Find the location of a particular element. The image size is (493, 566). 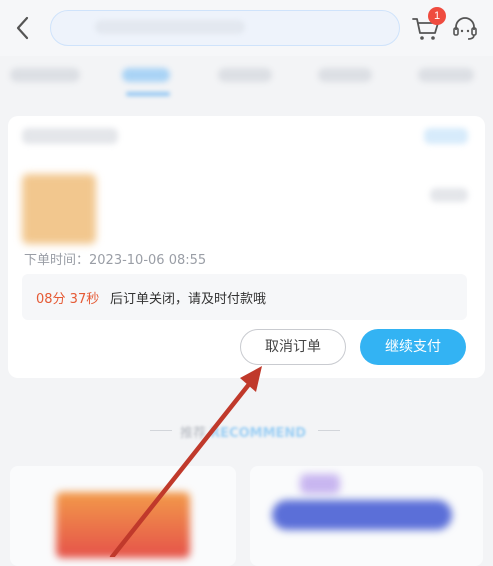

order-status-tabs is located at coordinates (246, 78).